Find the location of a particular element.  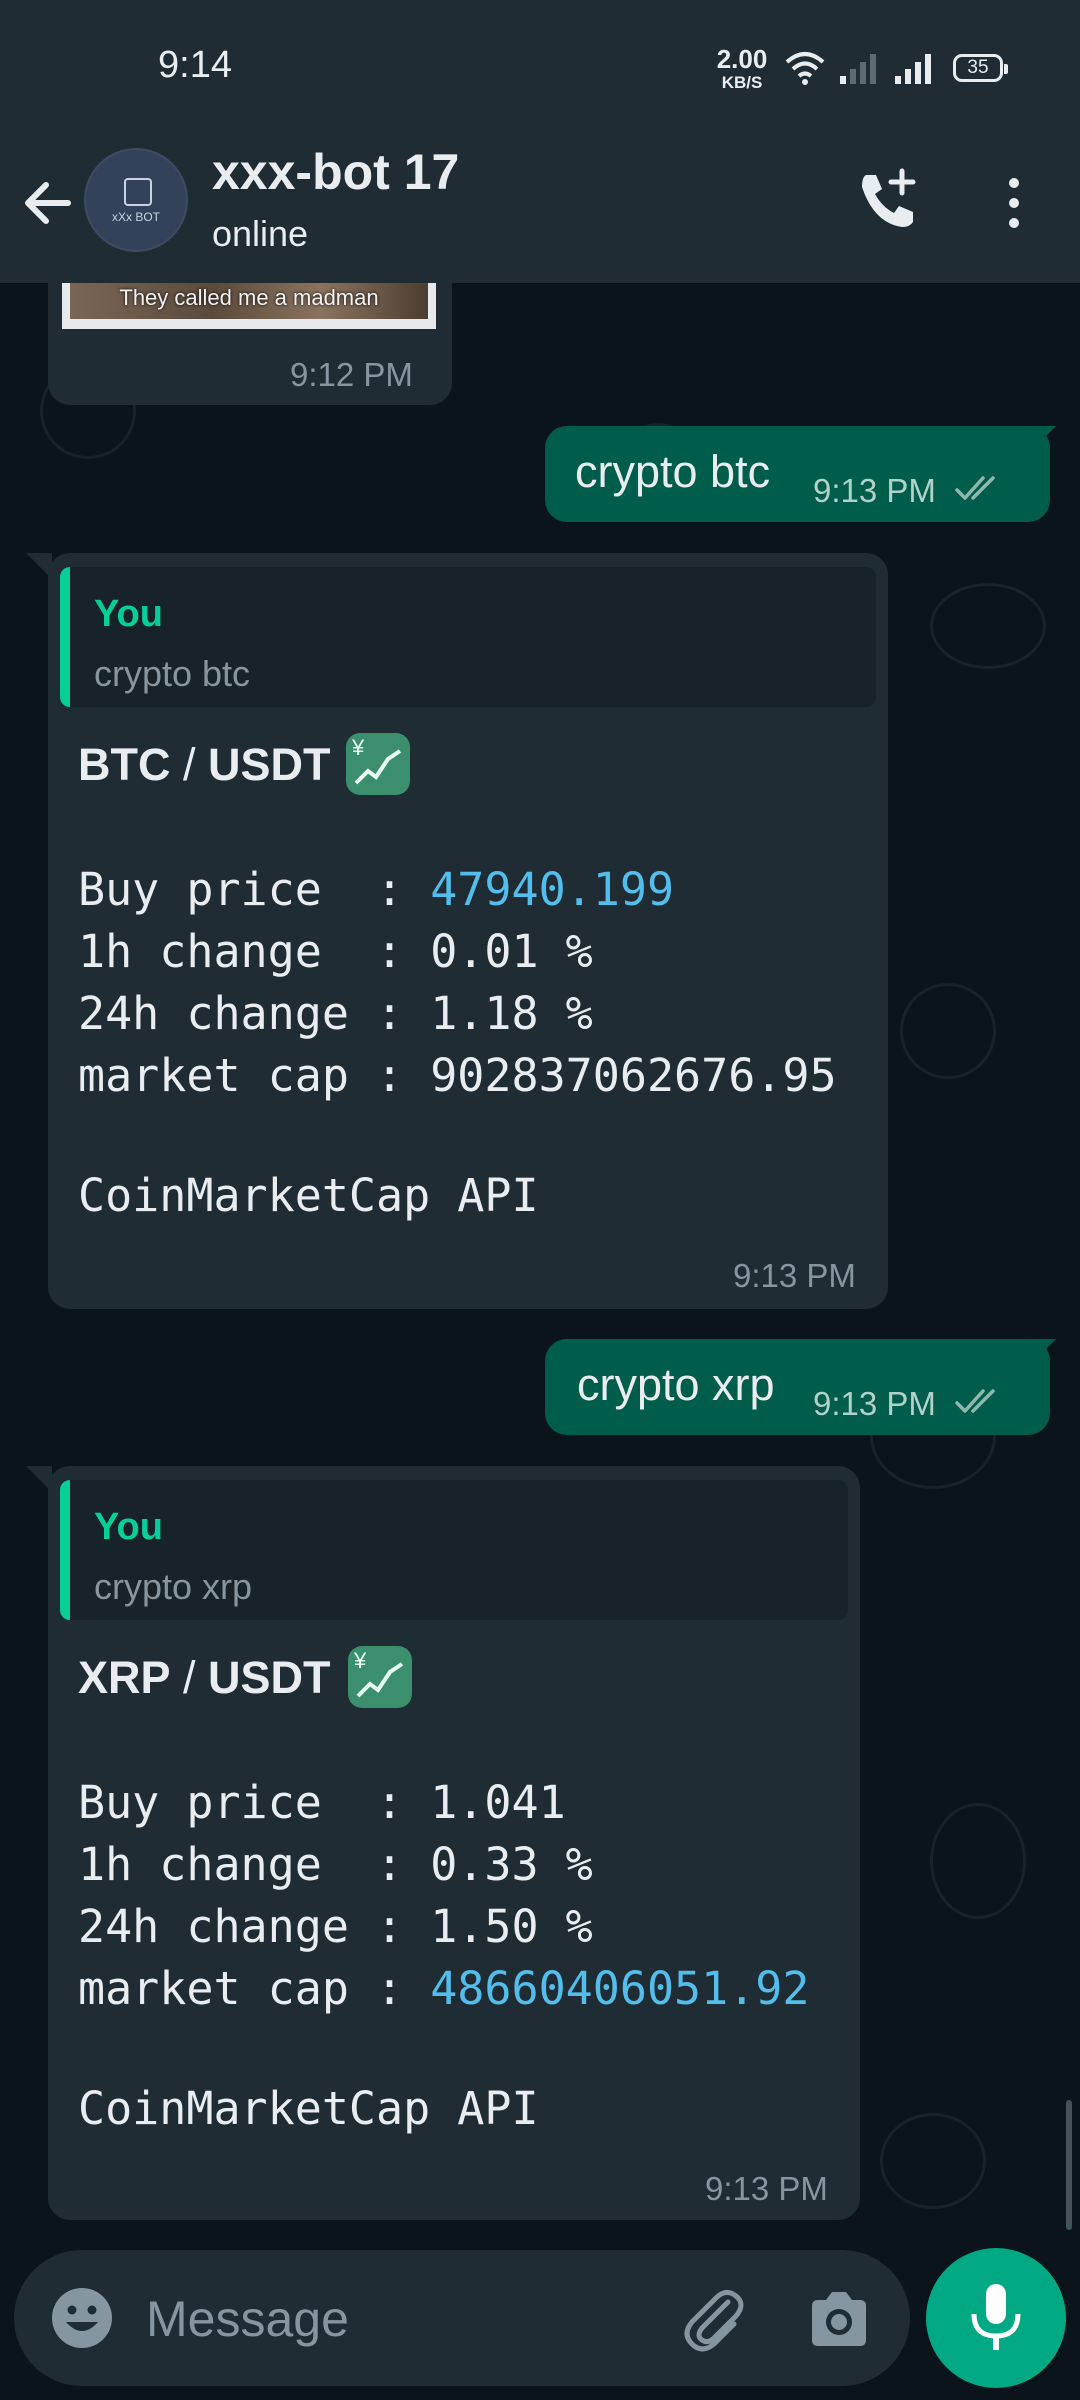

chat-header: xXx BOT xxx-bot 17 online is located at coordinates (540, 209).